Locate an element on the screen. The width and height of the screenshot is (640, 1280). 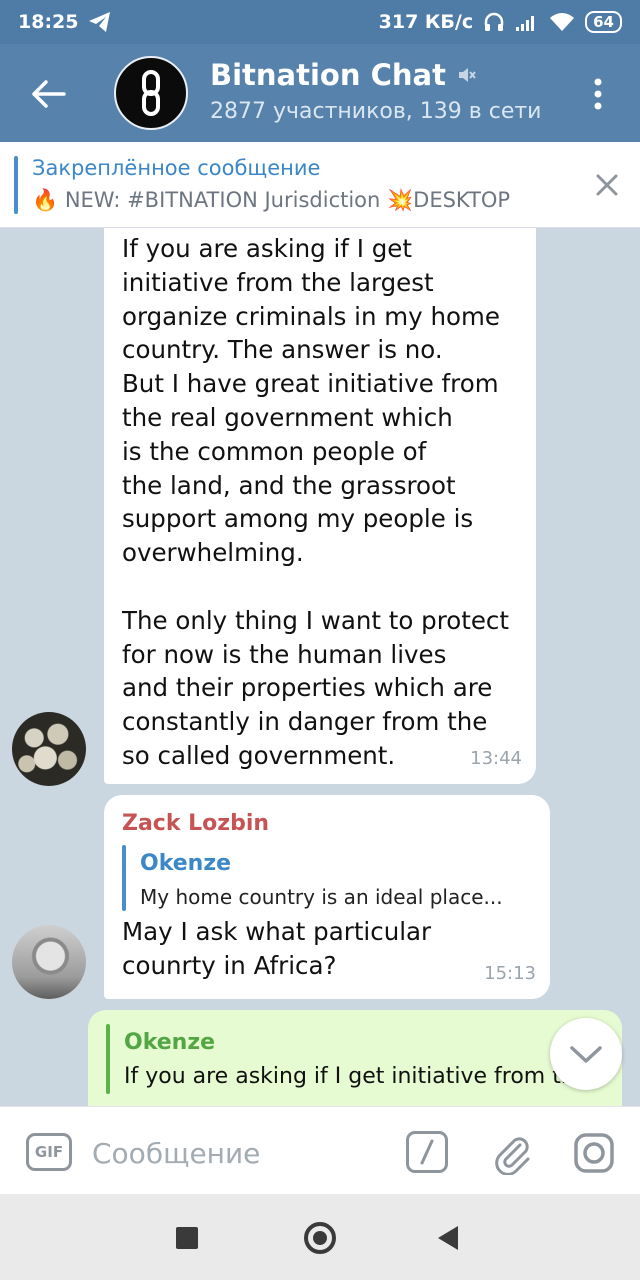
paperclip-icon is located at coordinates (512, 1153).